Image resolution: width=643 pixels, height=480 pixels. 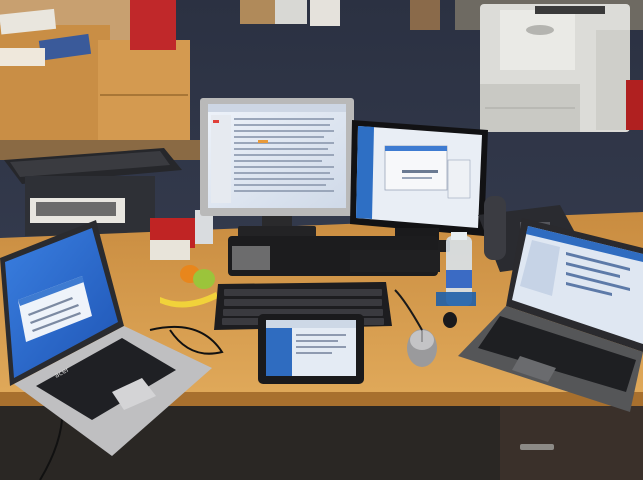 What do you see at coordinates (549, 66) in the screenshot?
I see `copier-icon` at bounding box center [549, 66].